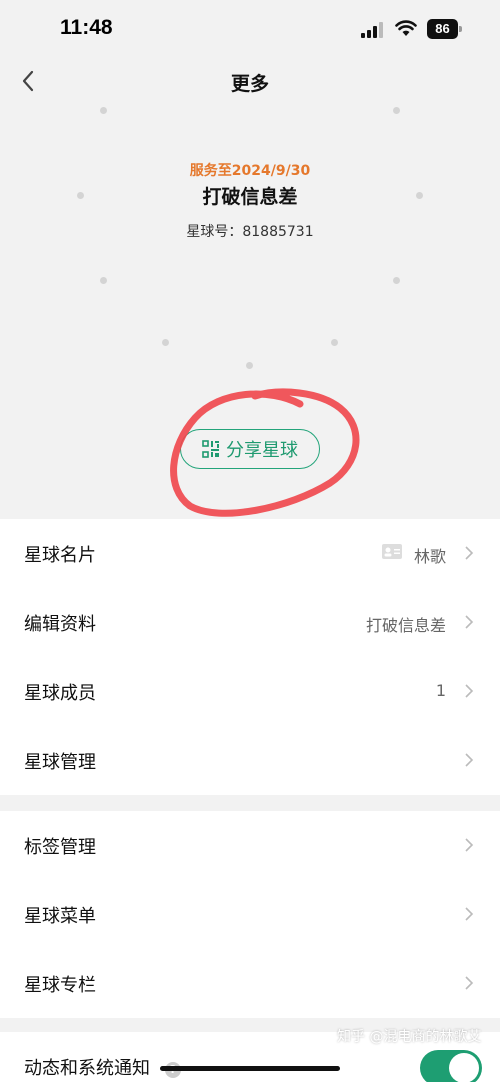 The height and width of the screenshot is (1082, 500). I want to click on row-value: 林歌, so click(429, 556).